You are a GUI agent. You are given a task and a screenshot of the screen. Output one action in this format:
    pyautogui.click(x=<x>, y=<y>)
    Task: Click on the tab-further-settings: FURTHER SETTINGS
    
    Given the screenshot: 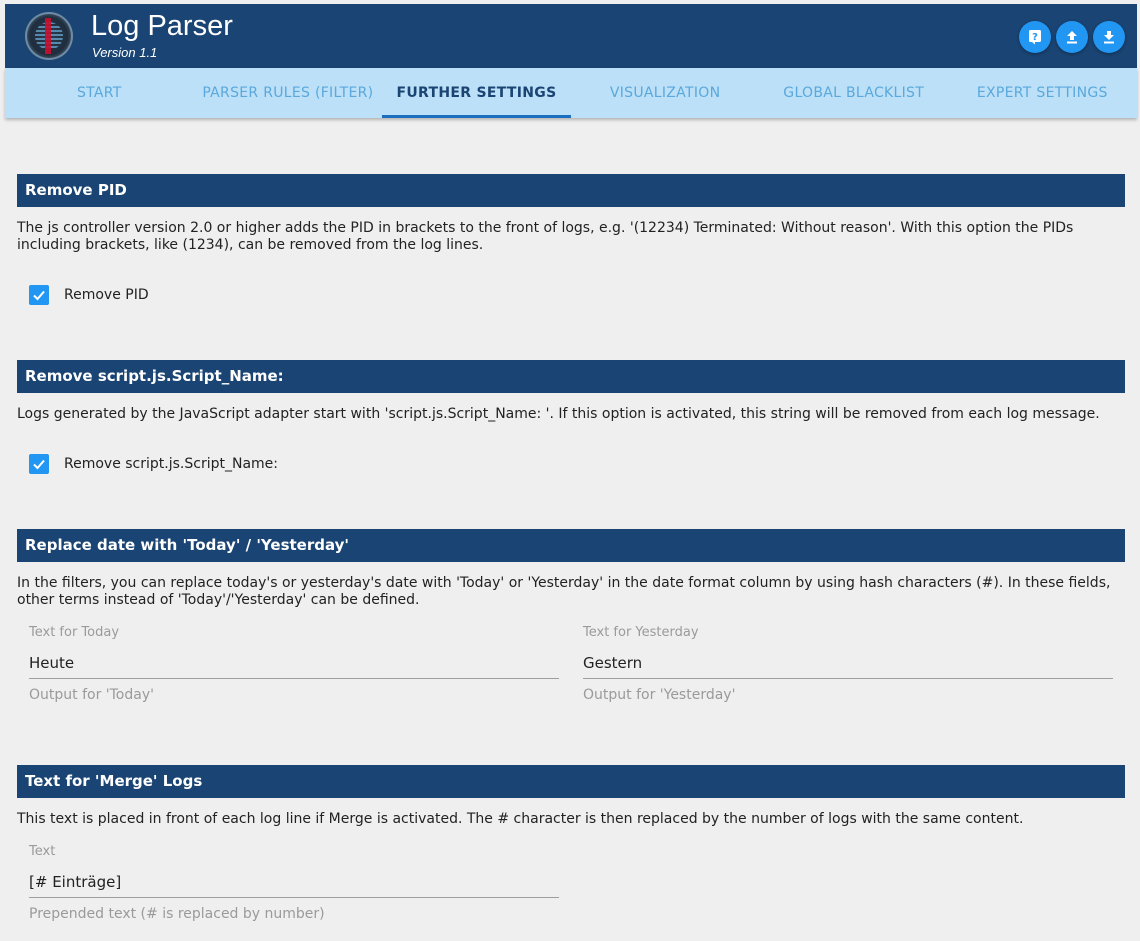 What is the action you would take?
    pyautogui.click(x=476, y=93)
    